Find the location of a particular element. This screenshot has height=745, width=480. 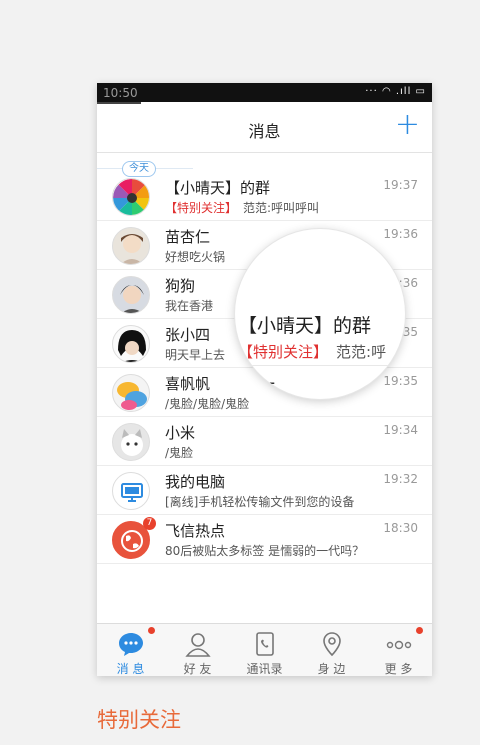

message-row: 我的电脑 [离线]手机轻松传输文件到您的设备 19:32 is located at coordinates (264, 490).